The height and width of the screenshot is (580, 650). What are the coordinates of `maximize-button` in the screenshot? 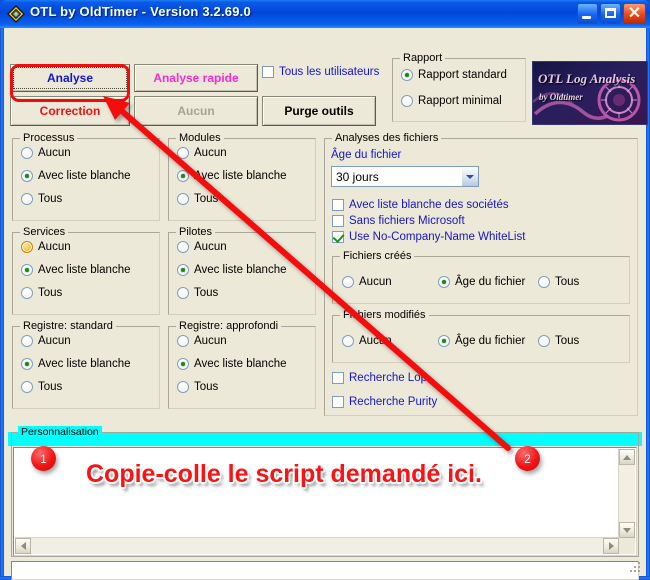 It's located at (610, 13).